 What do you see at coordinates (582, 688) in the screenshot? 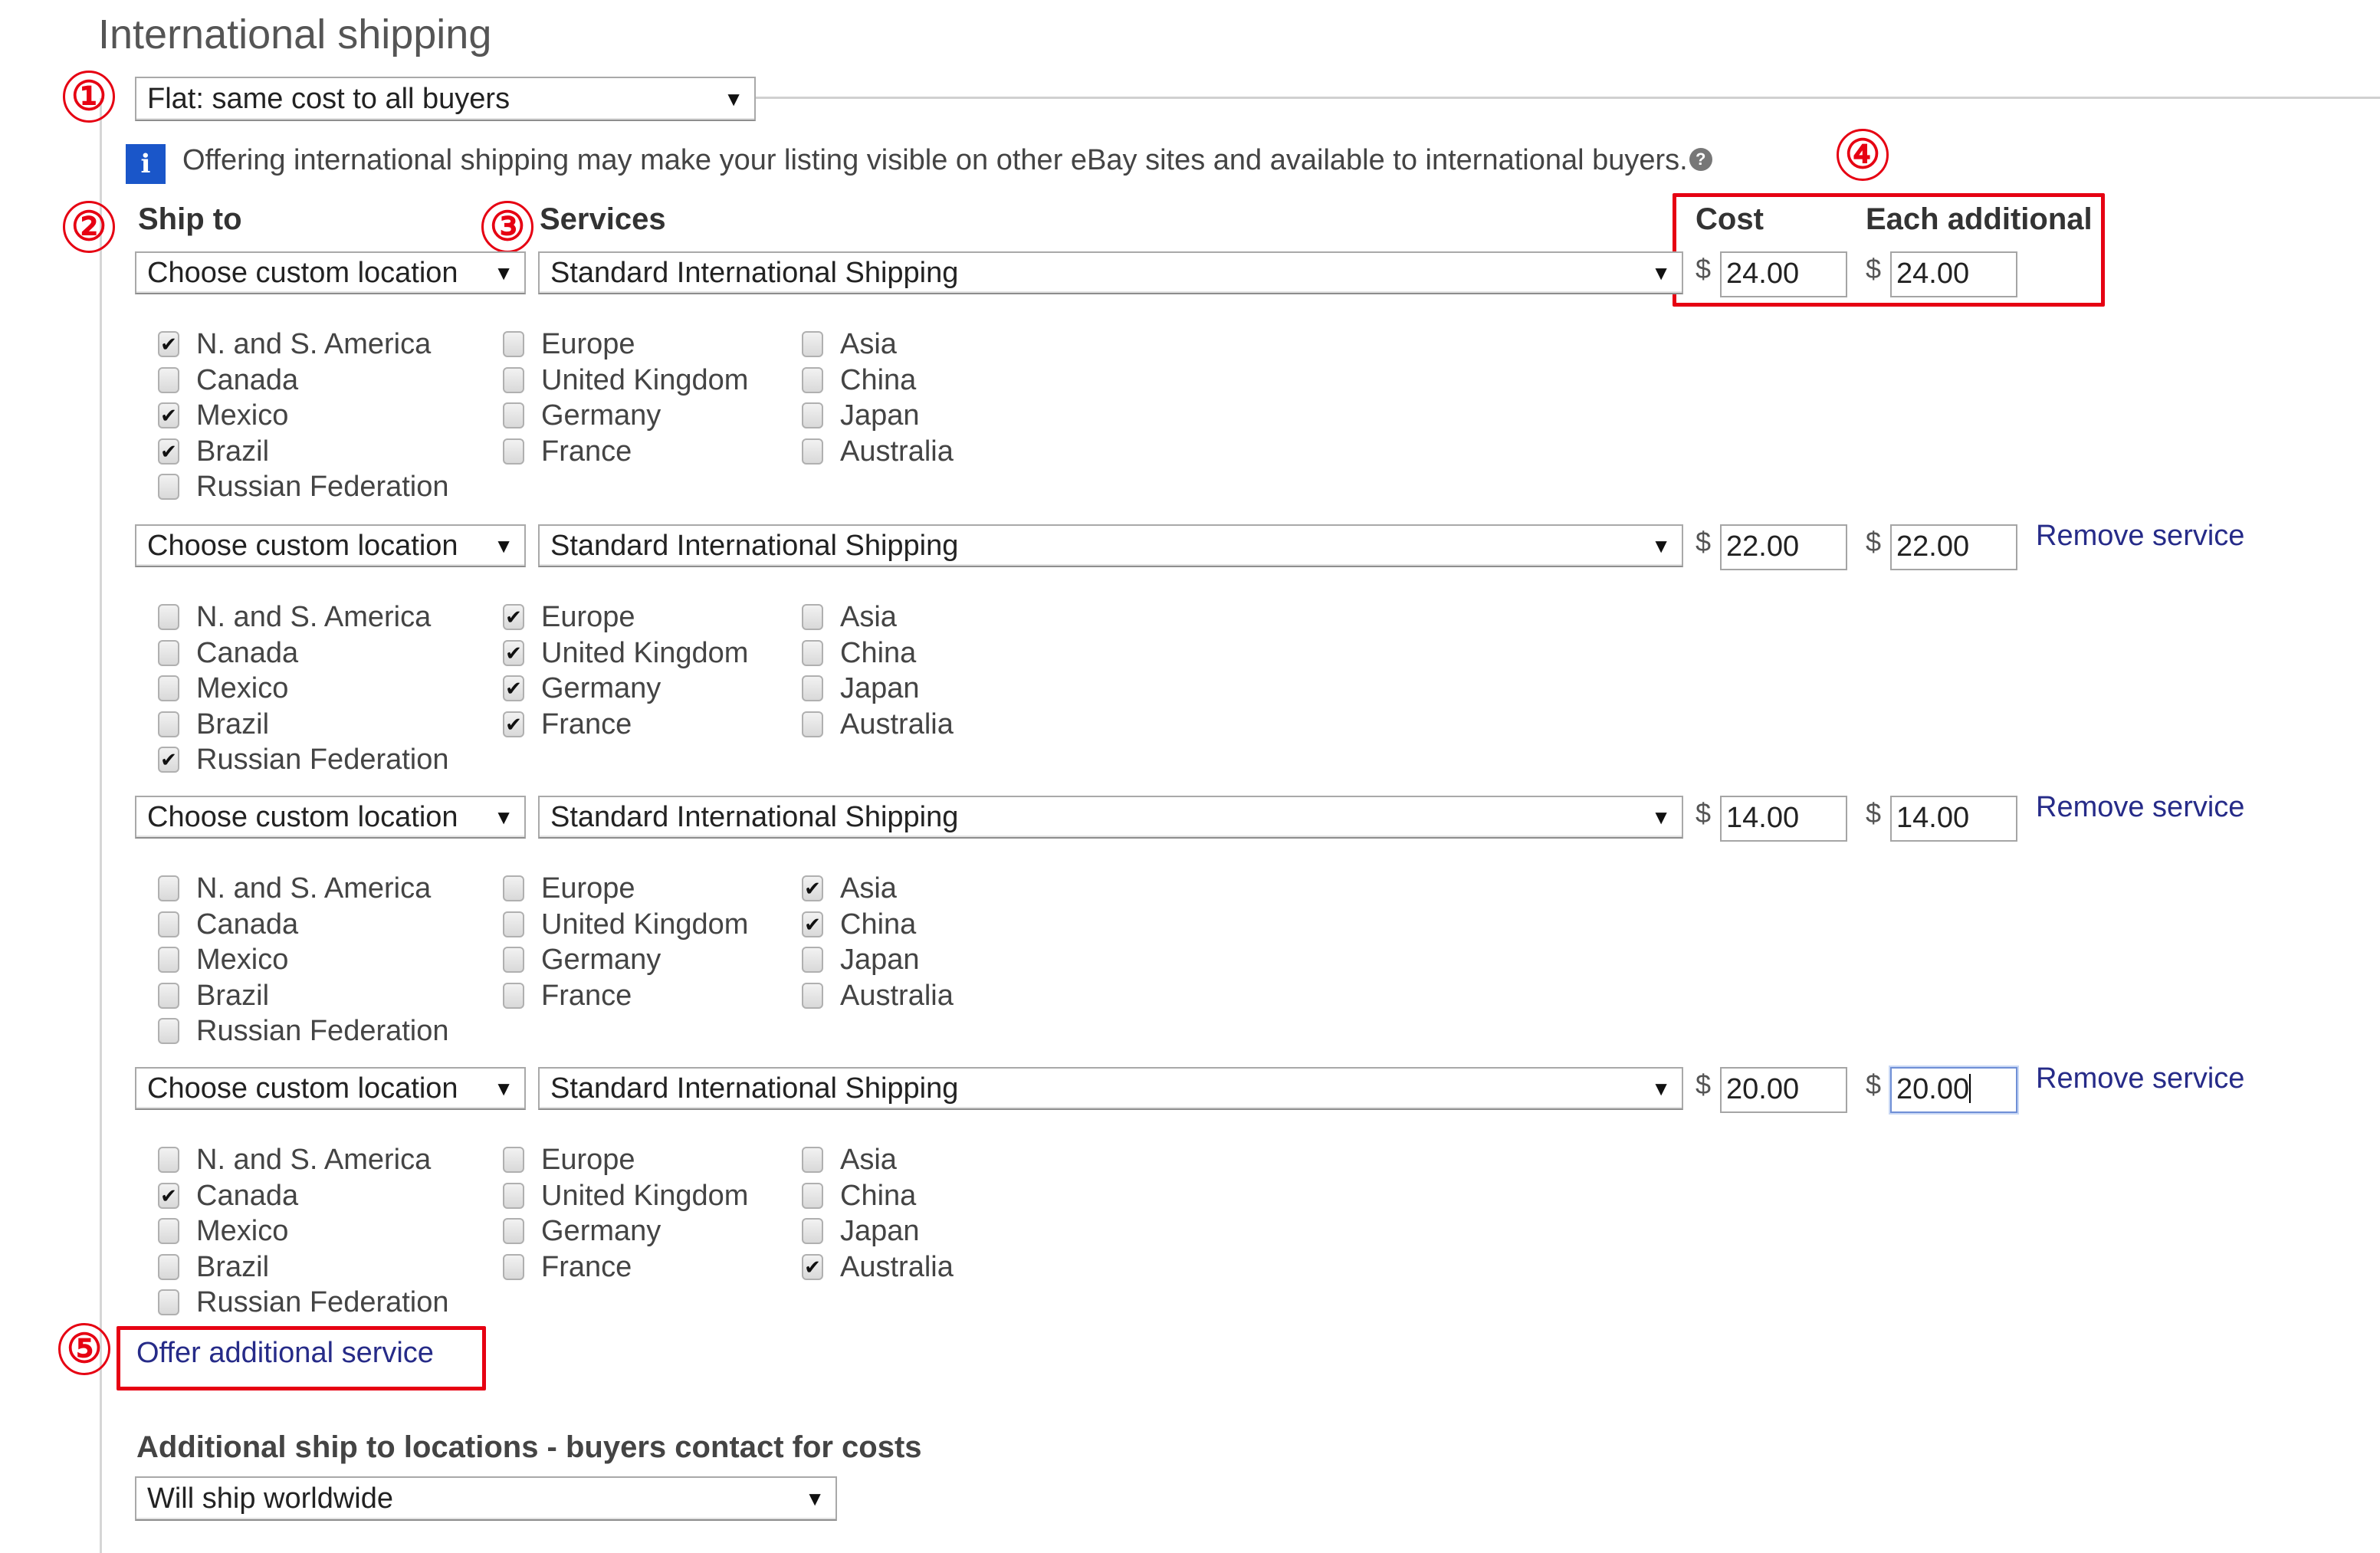
I see `location-checkbox-item: ✔ Germany` at bounding box center [582, 688].